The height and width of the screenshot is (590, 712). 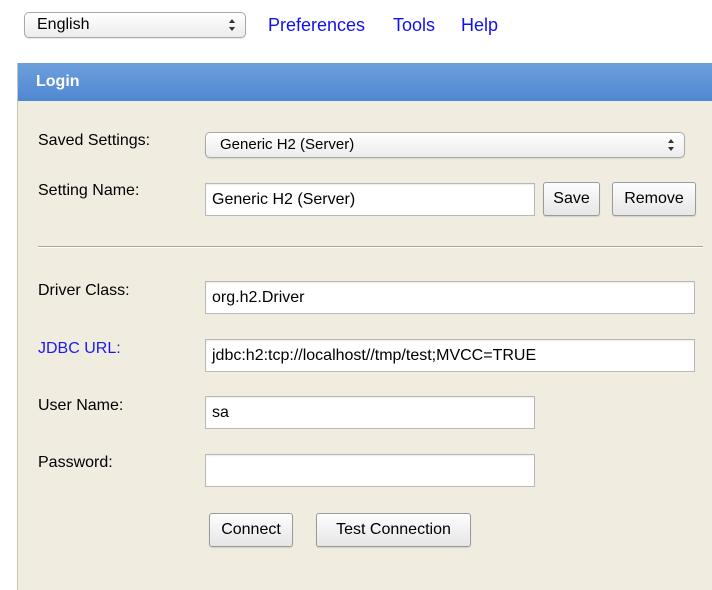 I want to click on saved-settings-value: Generic H2 (Server), so click(x=287, y=144).